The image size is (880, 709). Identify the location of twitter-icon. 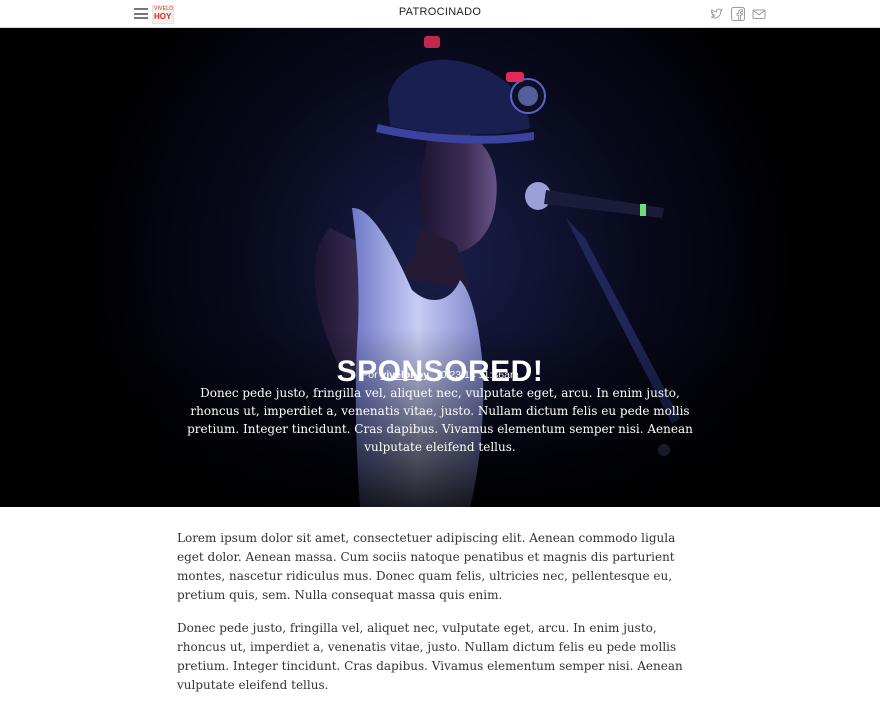
(716, 14).